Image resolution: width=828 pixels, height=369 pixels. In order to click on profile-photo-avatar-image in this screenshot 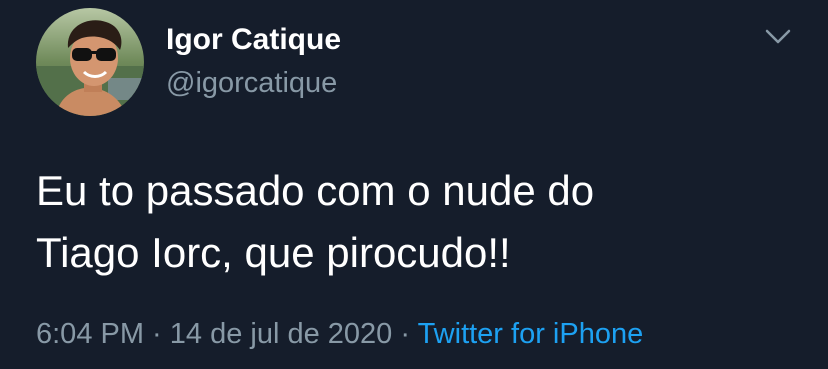, I will do `click(90, 62)`.